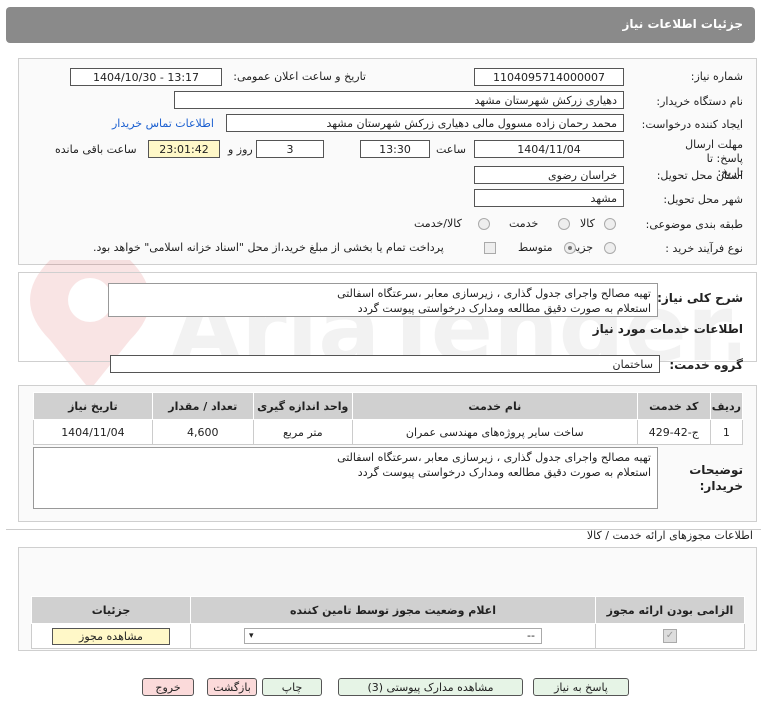 This screenshot has height=713, width=761. I want to click on province-field: خراسان رضوی, so click(549, 175).